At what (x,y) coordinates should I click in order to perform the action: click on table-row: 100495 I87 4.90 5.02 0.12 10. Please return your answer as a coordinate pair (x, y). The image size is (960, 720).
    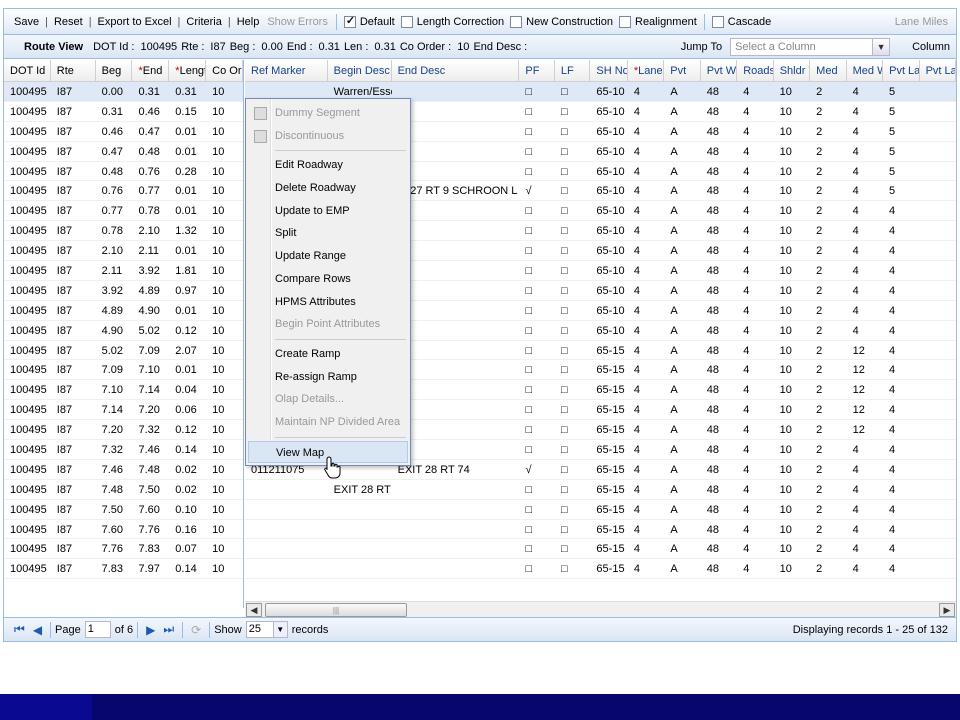
    Looking at the image, I should click on (123, 331).